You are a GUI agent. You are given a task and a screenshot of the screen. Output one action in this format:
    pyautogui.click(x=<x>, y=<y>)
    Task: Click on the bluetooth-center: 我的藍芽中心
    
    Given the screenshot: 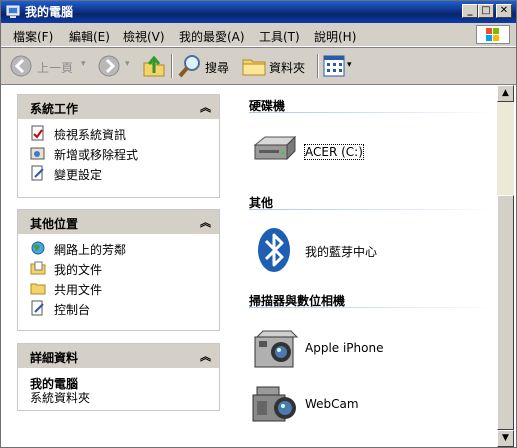 What is the action you would take?
    pyautogui.click(x=329, y=251)
    